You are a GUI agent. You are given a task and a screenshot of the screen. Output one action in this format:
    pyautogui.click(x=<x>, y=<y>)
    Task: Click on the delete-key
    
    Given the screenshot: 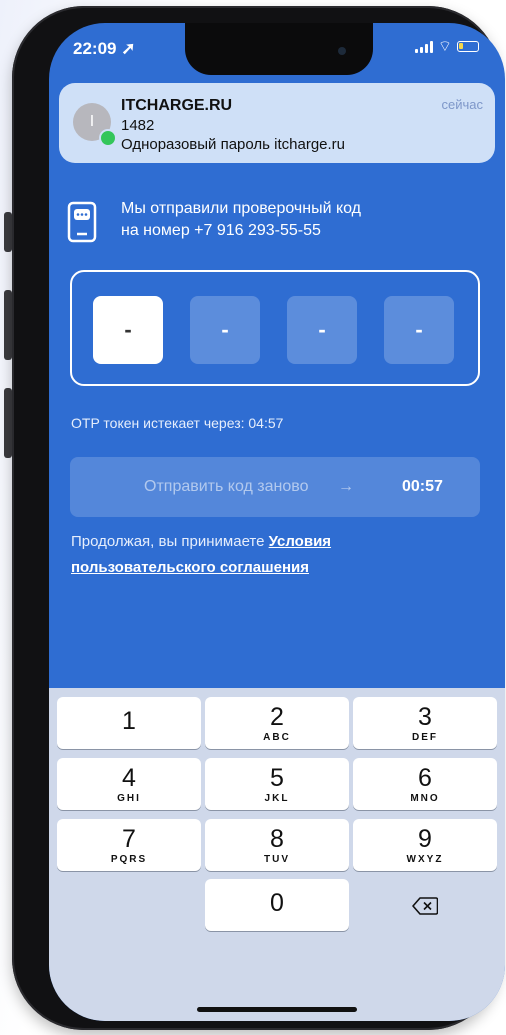 What is the action you would take?
    pyautogui.click(x=425, y=905)
    